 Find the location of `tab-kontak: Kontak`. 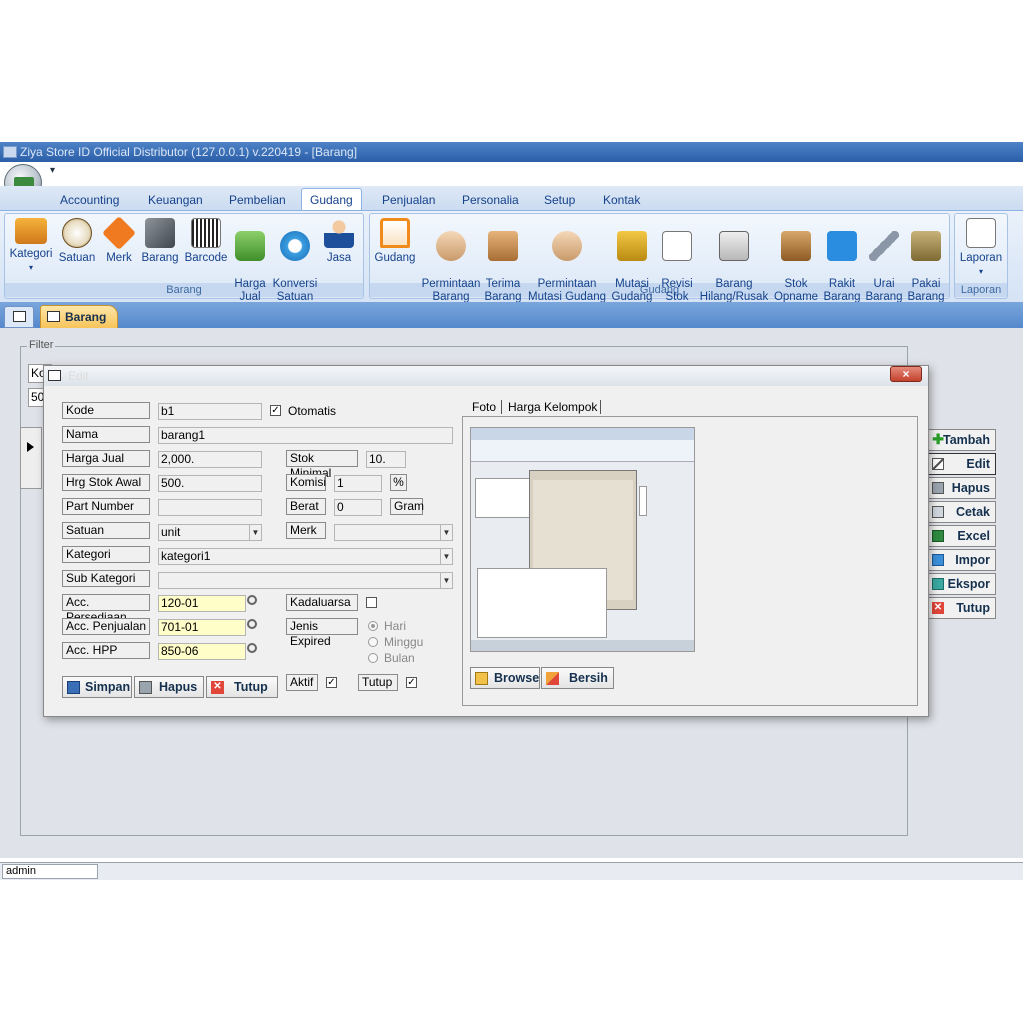

tab-kontak: Kontak is located at coordinates (621, 200).